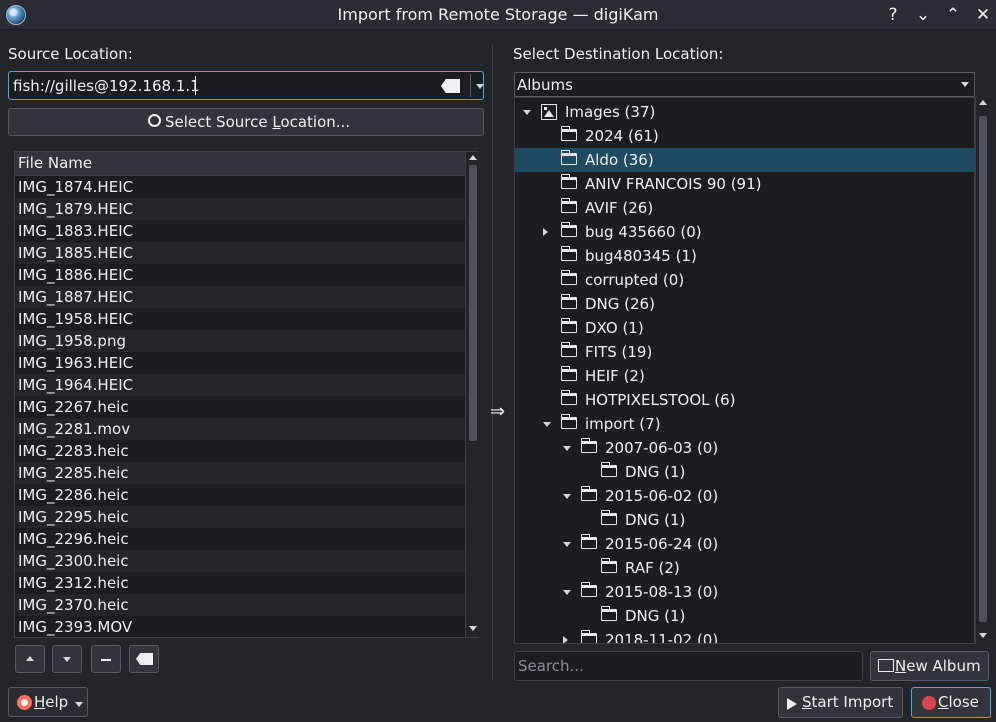 The width and height of the screenshot is (996, 722). Describe the element at coordinates (744, 448) in the screenshot. I see `album-tree-row: 2007-06-03 (0)` at that location.